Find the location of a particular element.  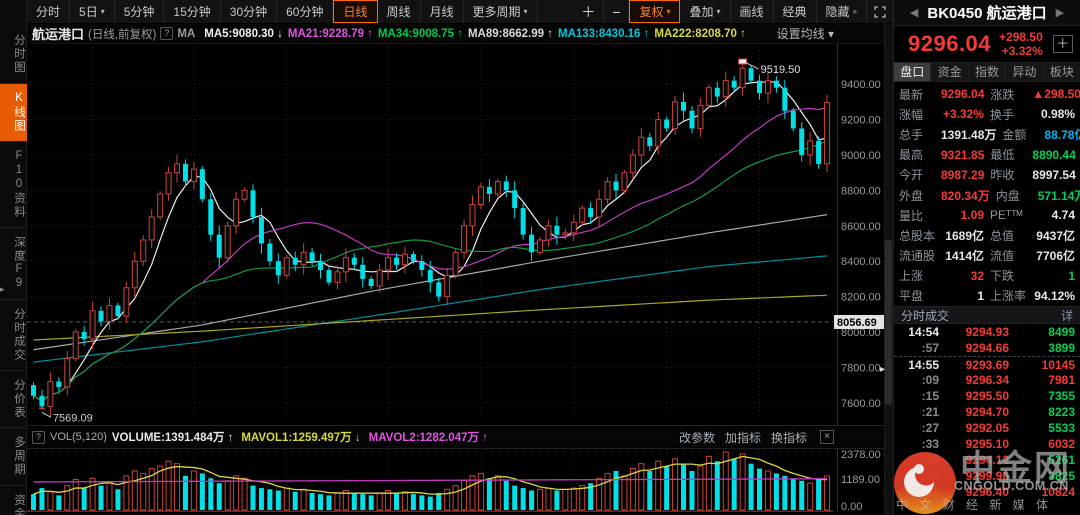

period-button-日线: 日线 is located at coordinates (355, 11).